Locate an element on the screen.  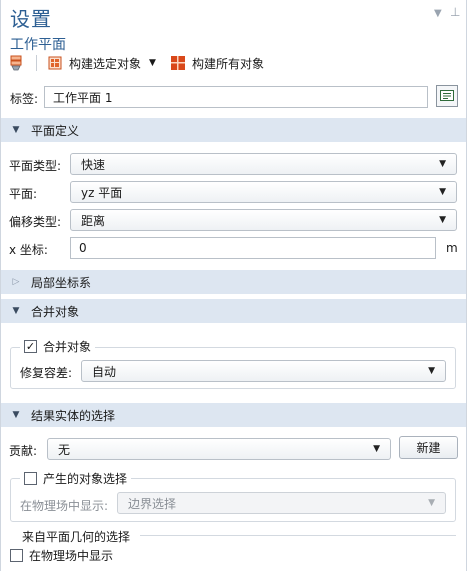
offset-type-label: 偏移类型: is located at coordinates (35, 222).